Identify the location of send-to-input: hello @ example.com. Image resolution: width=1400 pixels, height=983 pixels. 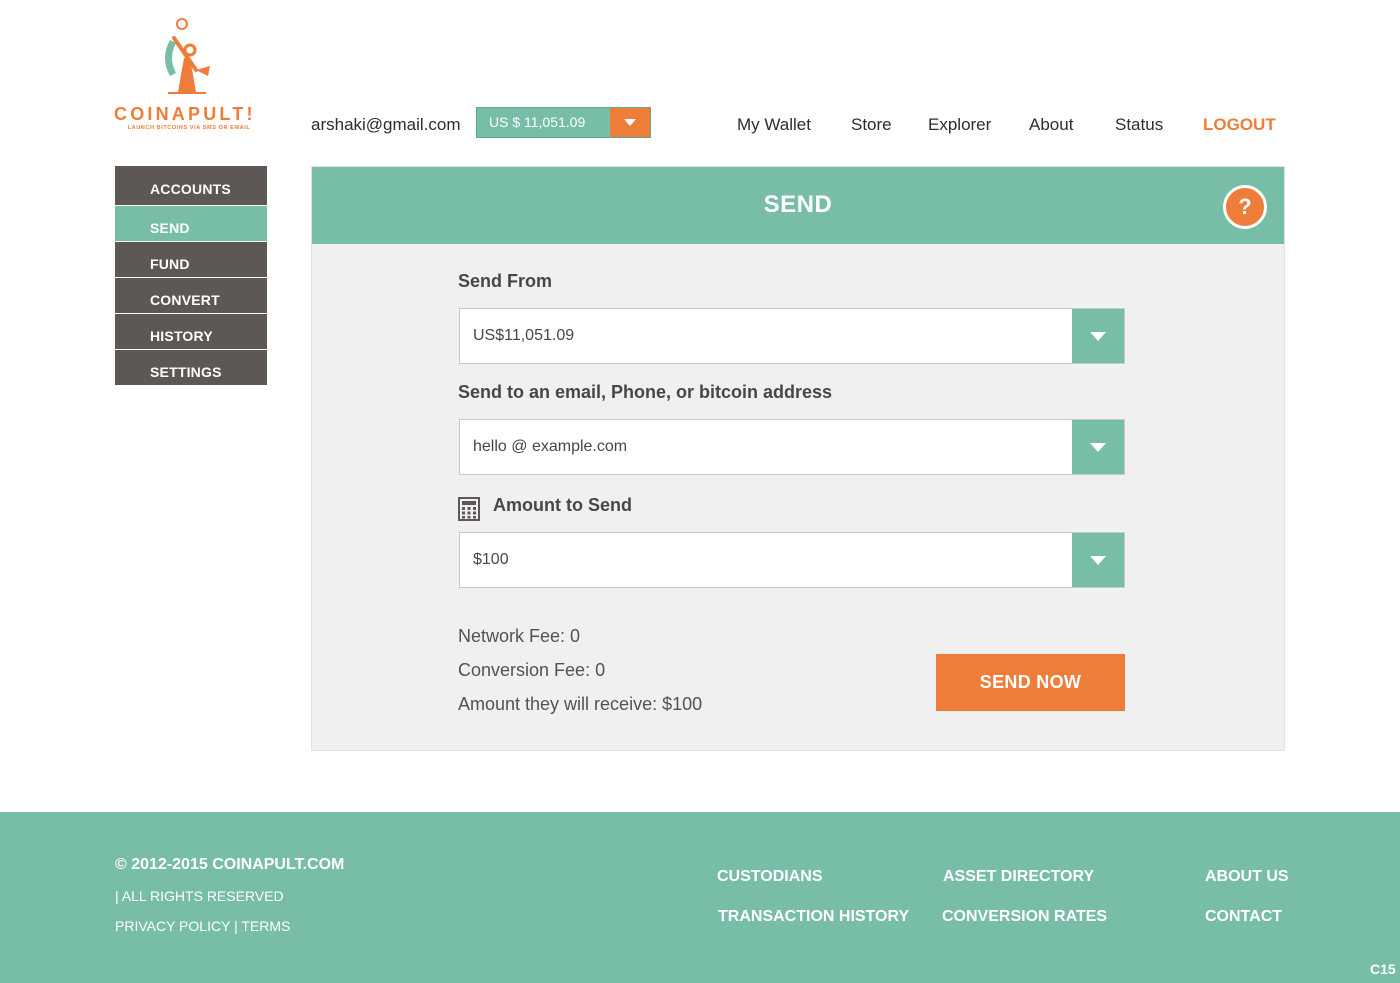
(792, 447).